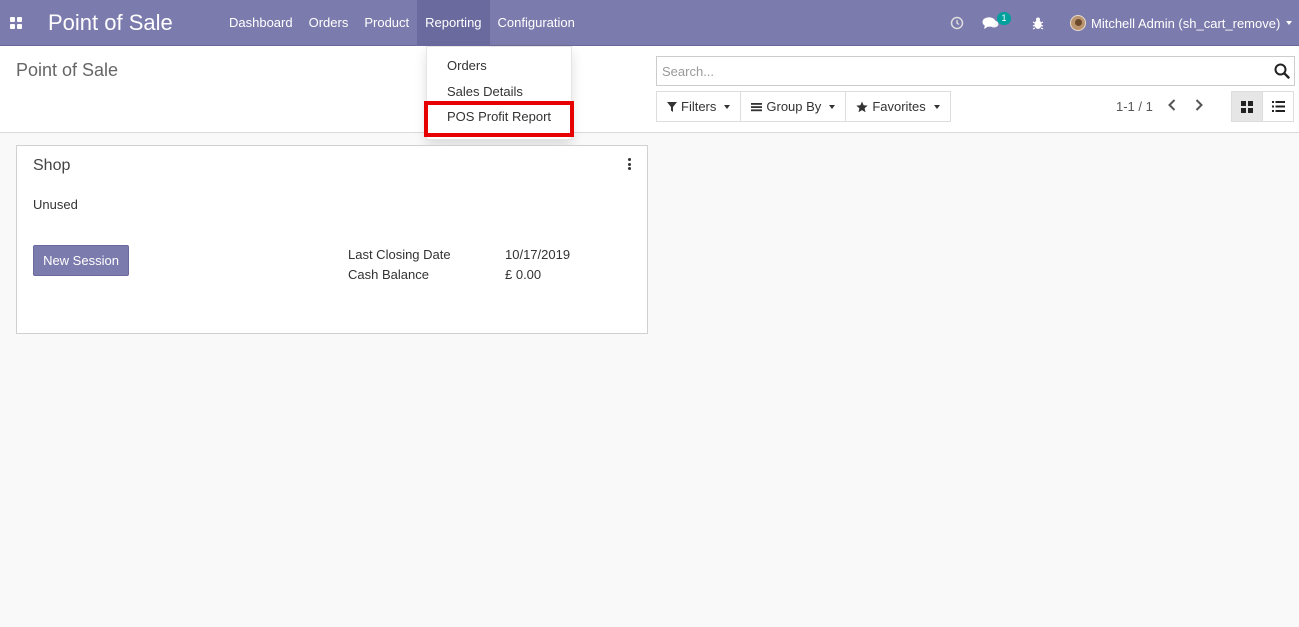 This screenshot has height=627, width=1299. I want to click on new-session-button: New Session, so click(81, 260).